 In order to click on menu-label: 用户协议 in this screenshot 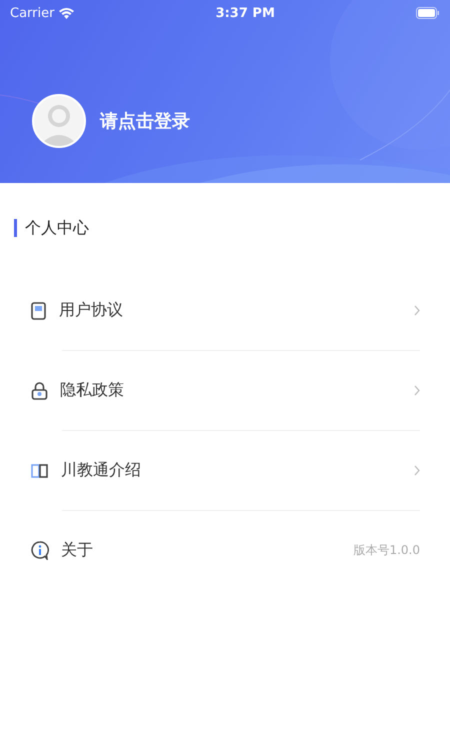, I will do `click(91, 310)`.